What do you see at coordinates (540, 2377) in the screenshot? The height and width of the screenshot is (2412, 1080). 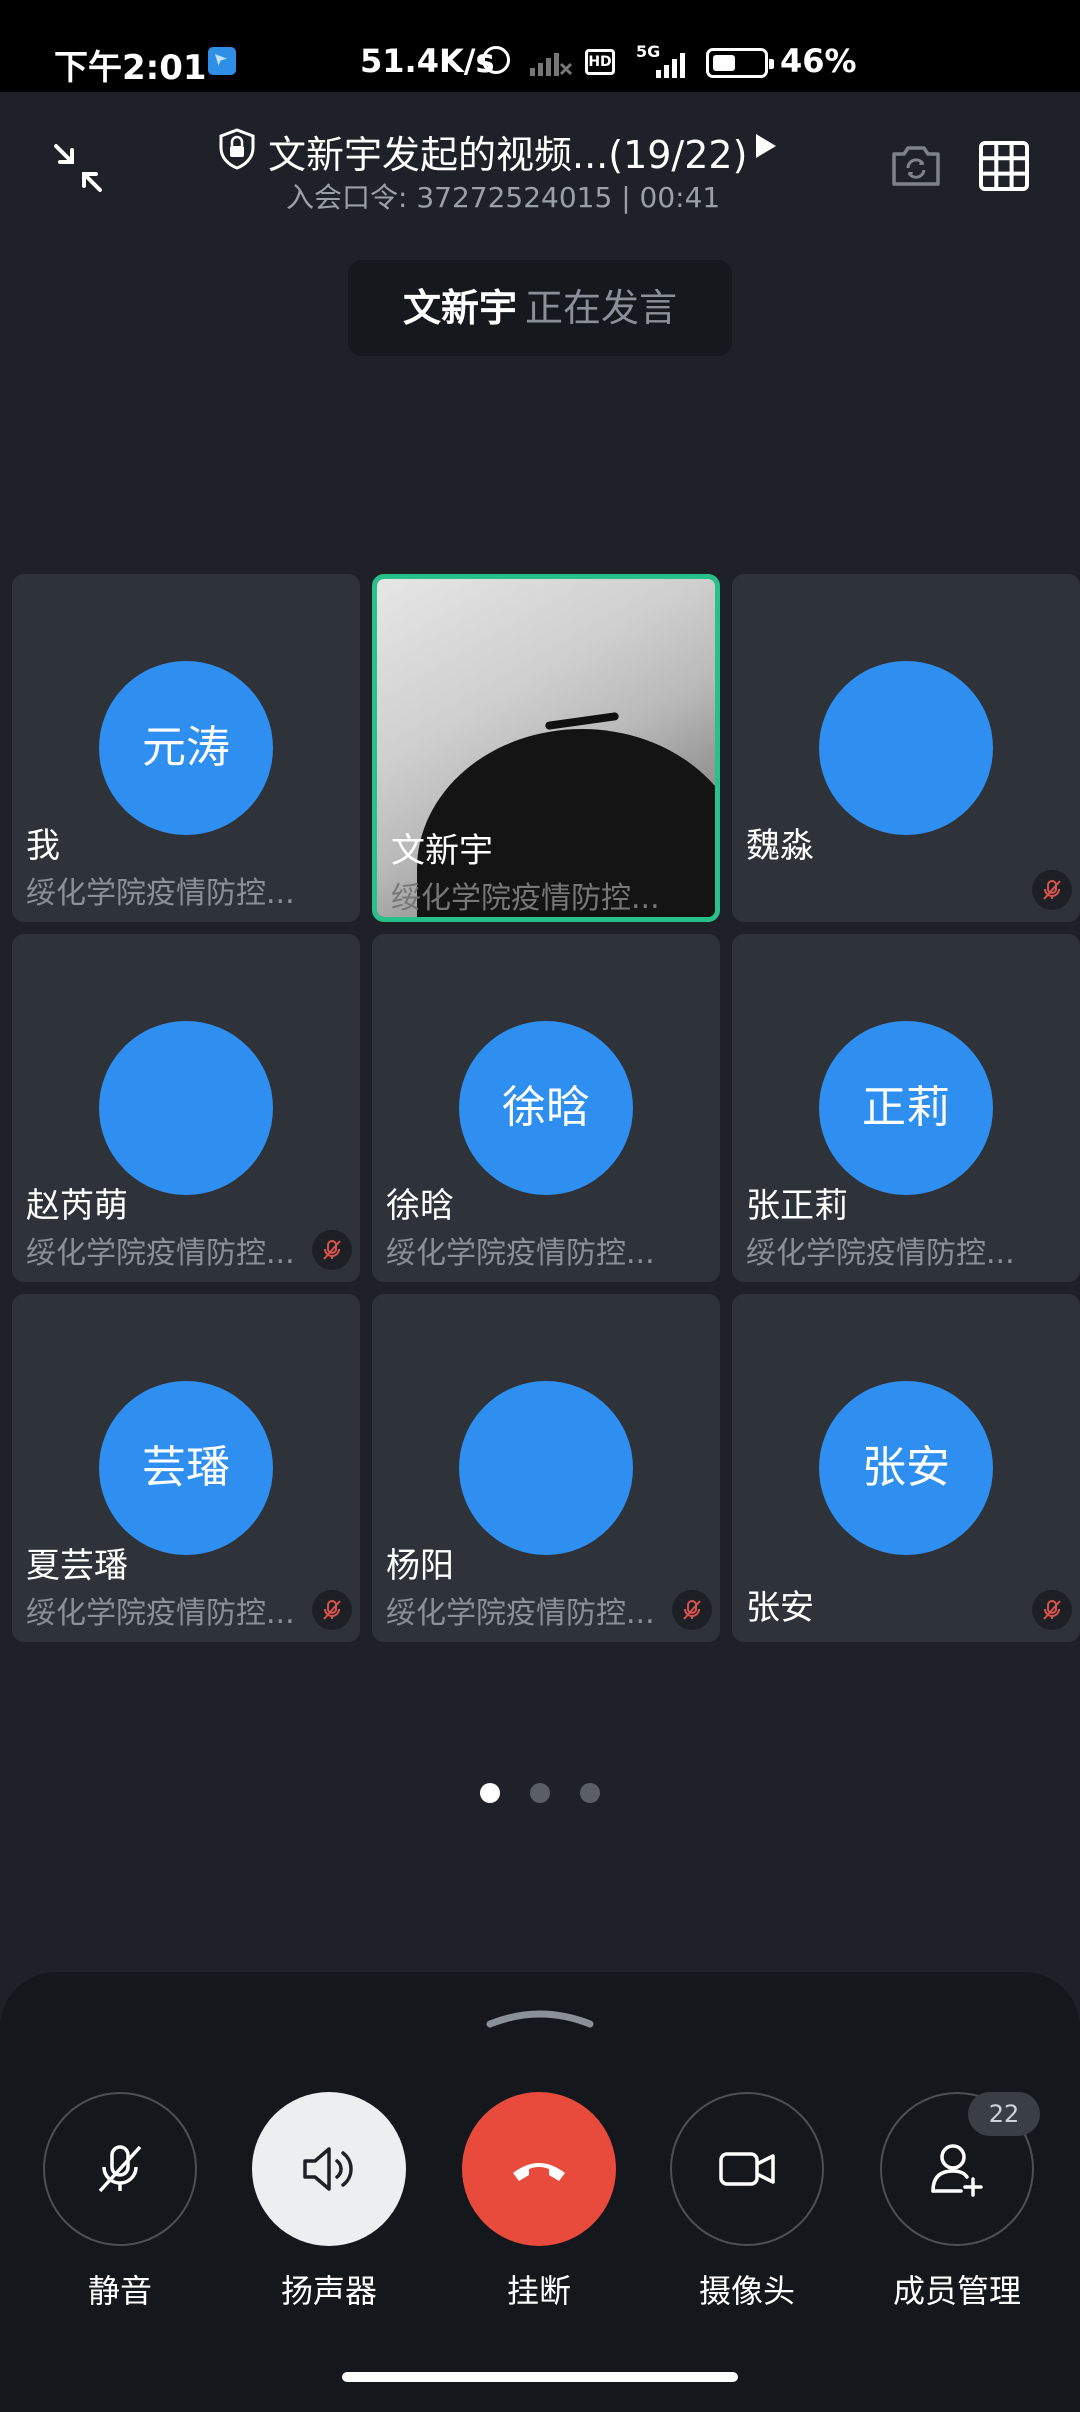 I see `home-indicator` at bounding box center [540, 2377].